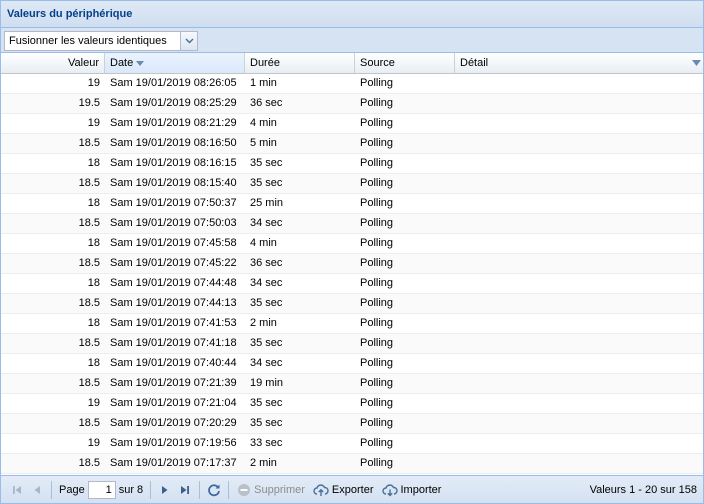 The image size is (704, 504). I want to click on refresh-button, so click(214, 490).